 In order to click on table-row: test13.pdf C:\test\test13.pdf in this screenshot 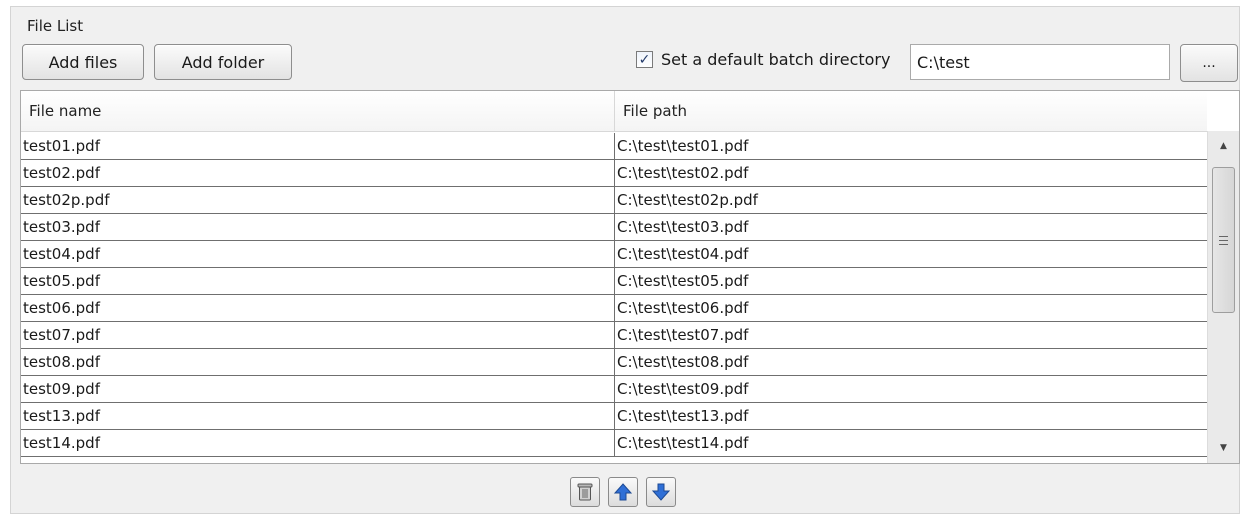, I will do `click(614, 416)`.